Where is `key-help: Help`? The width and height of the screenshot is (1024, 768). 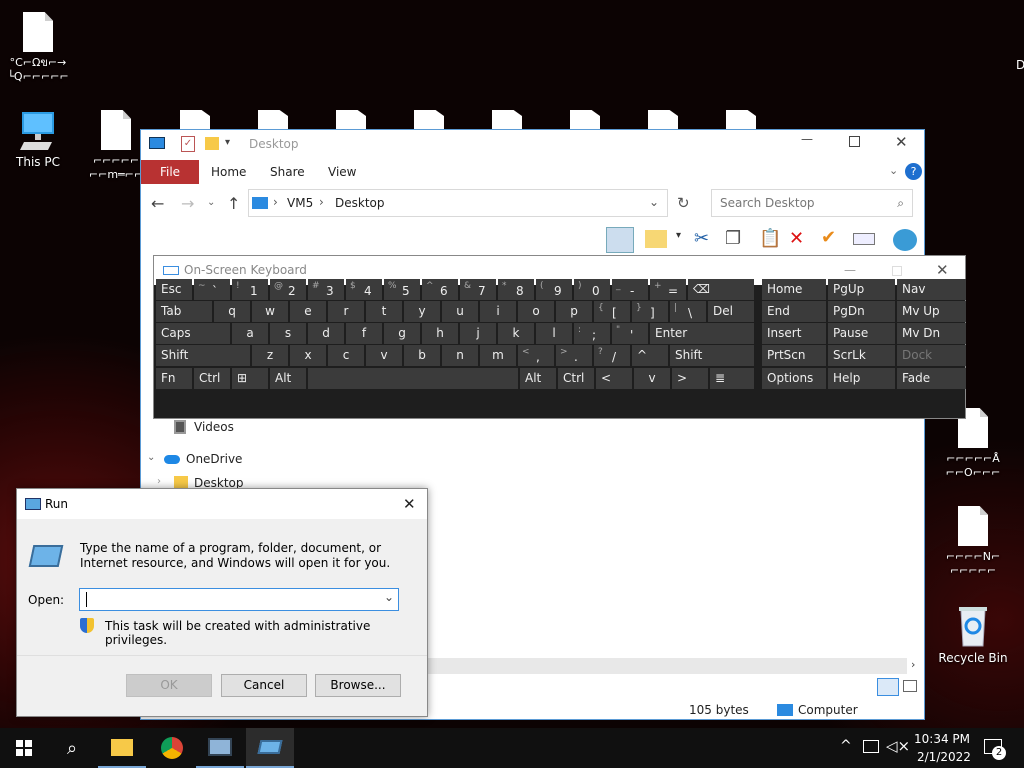
key-help: Help is located at coordinates (861, 378).